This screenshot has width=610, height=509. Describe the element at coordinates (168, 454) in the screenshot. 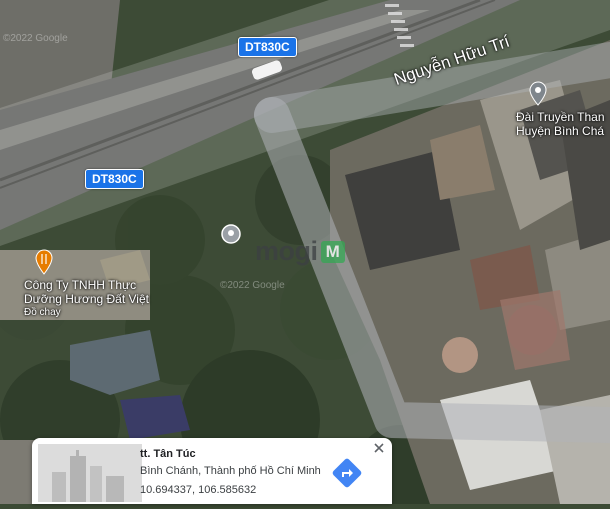

I see `place-title: tt. Tân Túc` at that location.